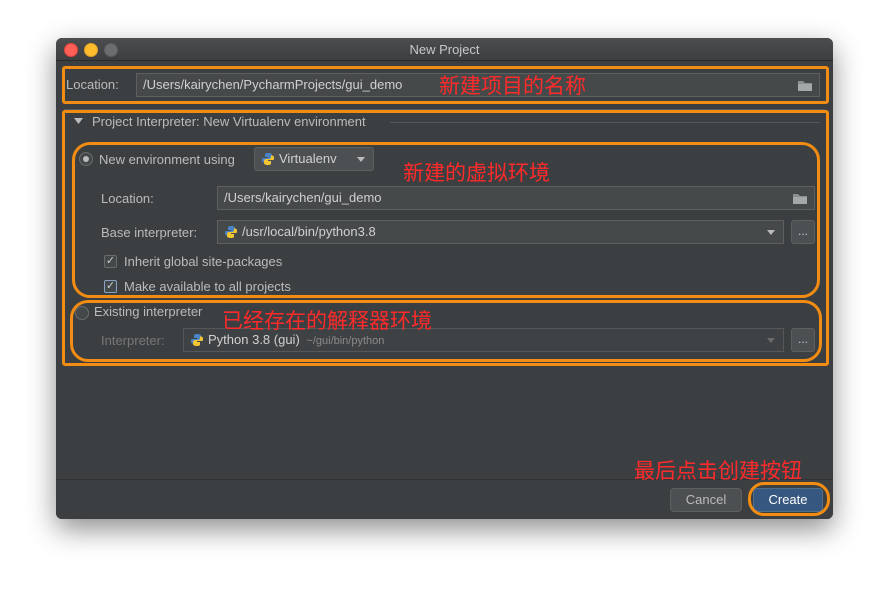 The height and width of the screenshot is (594, 889). I want to click on dialog-footer: Cancel Create, so click(444, 499).